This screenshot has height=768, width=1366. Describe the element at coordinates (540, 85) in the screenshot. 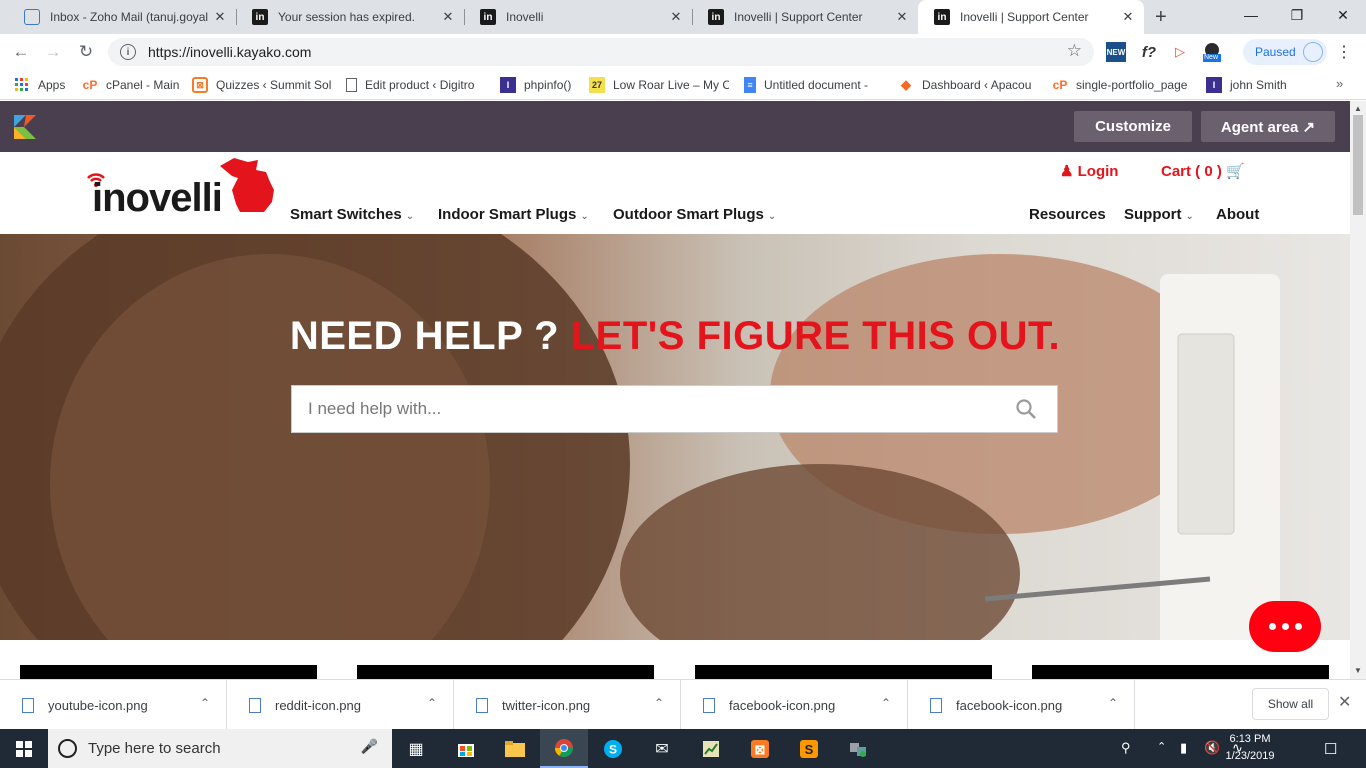

I see `bookmark-phpinfo: I phpinfo()` at that location.